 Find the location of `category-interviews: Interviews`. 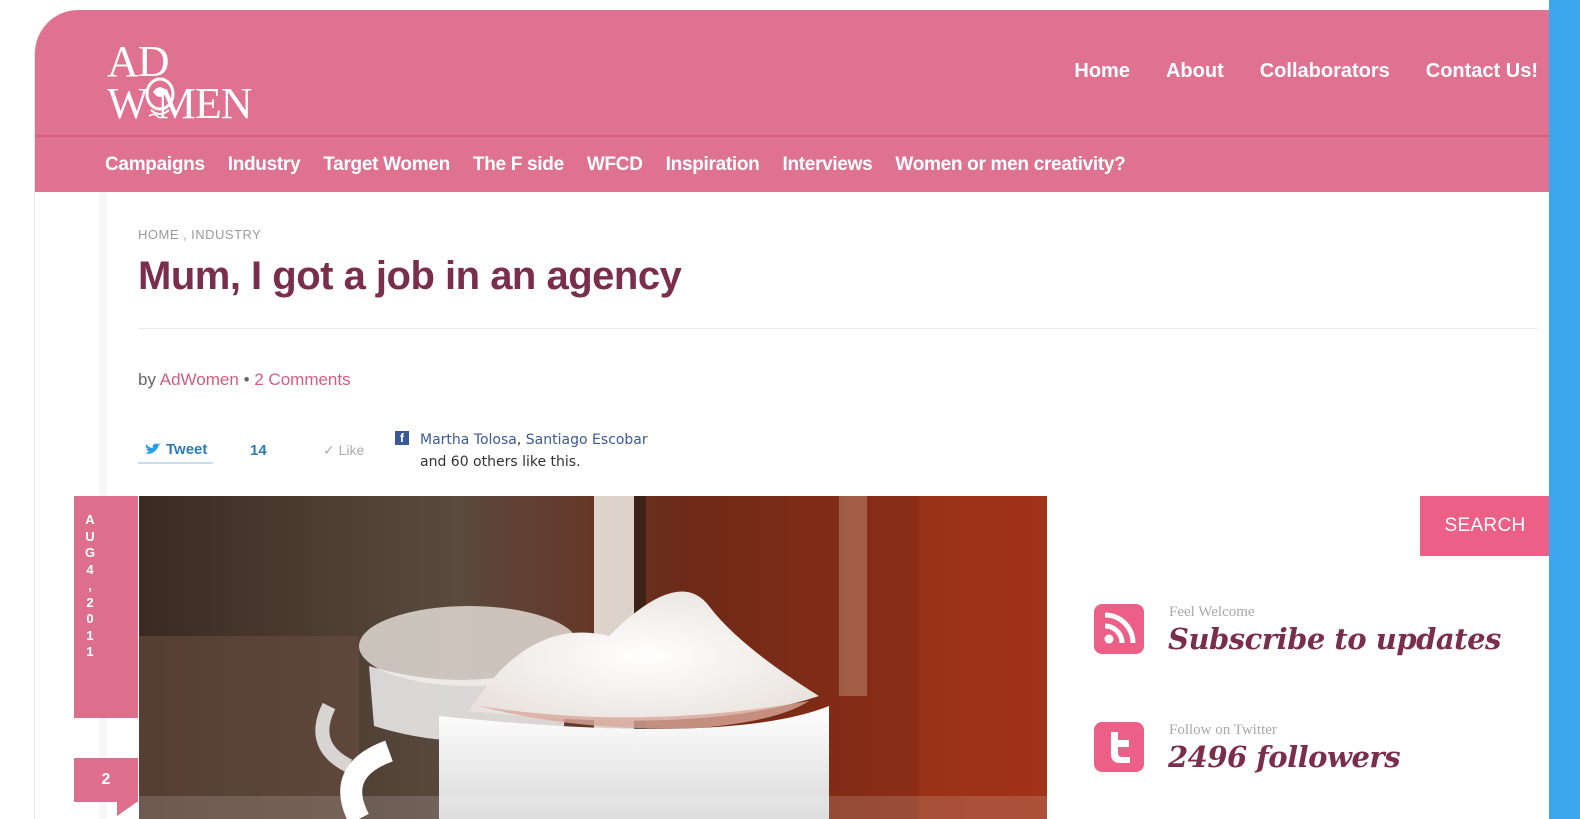

category-interviews: Interviews is located at coordinates (827, 165).